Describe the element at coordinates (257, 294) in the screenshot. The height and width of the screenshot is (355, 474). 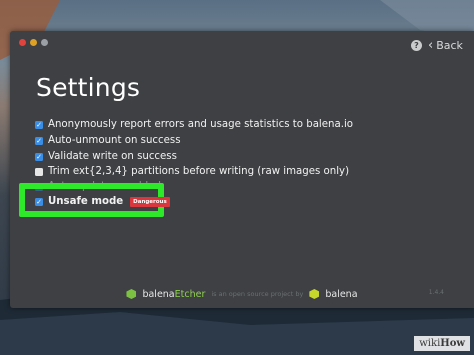
I see `footer-tagline: is an open source project by` at that location.